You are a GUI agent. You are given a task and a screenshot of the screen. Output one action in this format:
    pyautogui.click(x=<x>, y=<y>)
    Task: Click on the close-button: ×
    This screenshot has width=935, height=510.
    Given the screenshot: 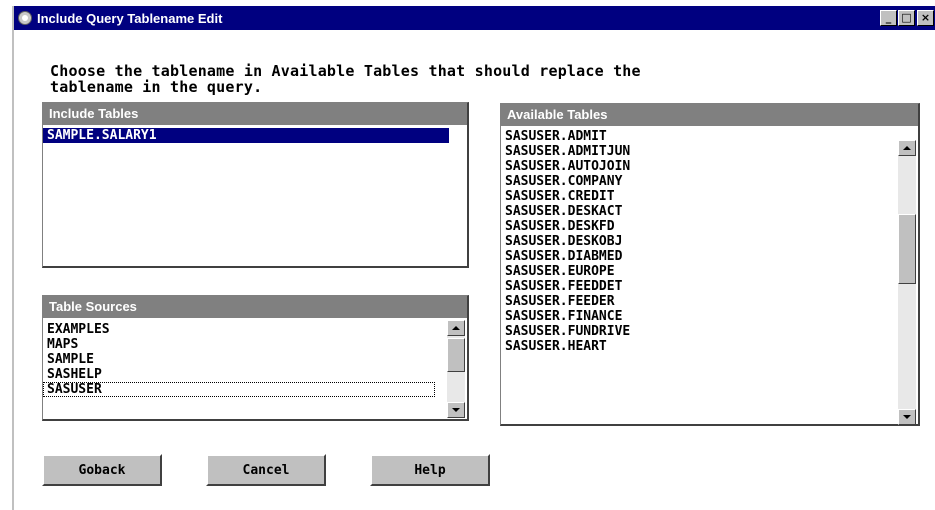 What is the action you would take?
    pyautogui.click(x=925, y=18)
    